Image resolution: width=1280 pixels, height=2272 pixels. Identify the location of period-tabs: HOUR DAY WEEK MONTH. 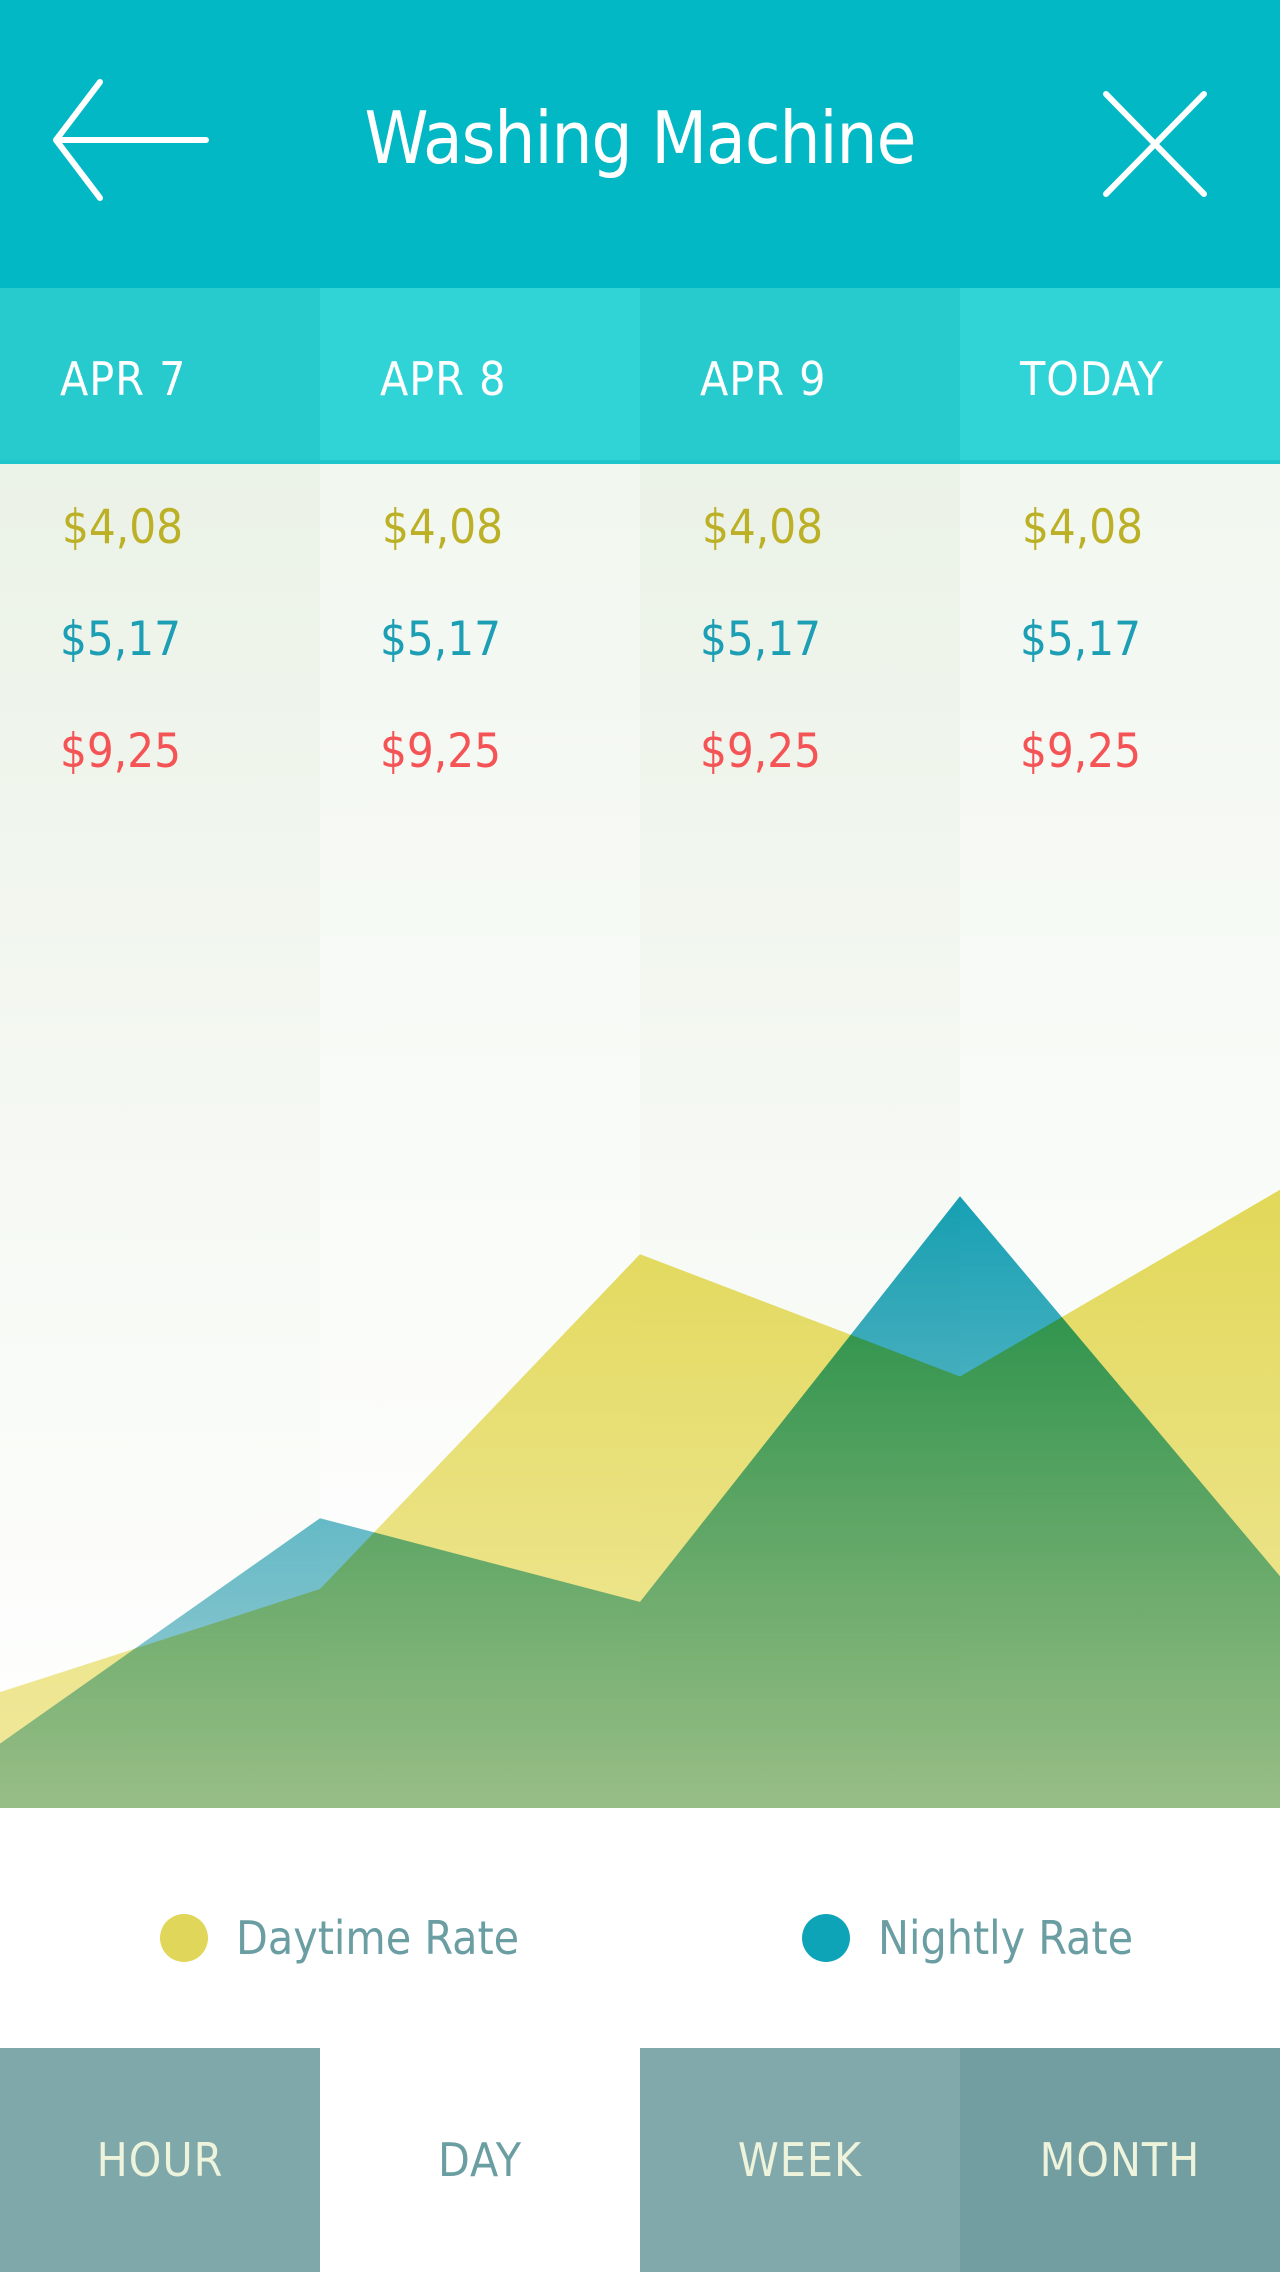
(640, 2160).